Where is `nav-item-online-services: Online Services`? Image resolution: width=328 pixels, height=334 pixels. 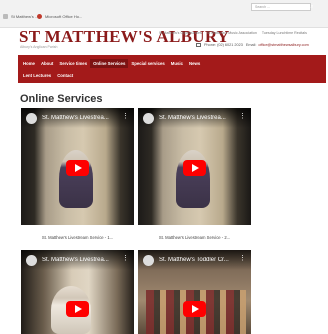
nav-item-online-services: Online Services is located at coordinates (109, 63).